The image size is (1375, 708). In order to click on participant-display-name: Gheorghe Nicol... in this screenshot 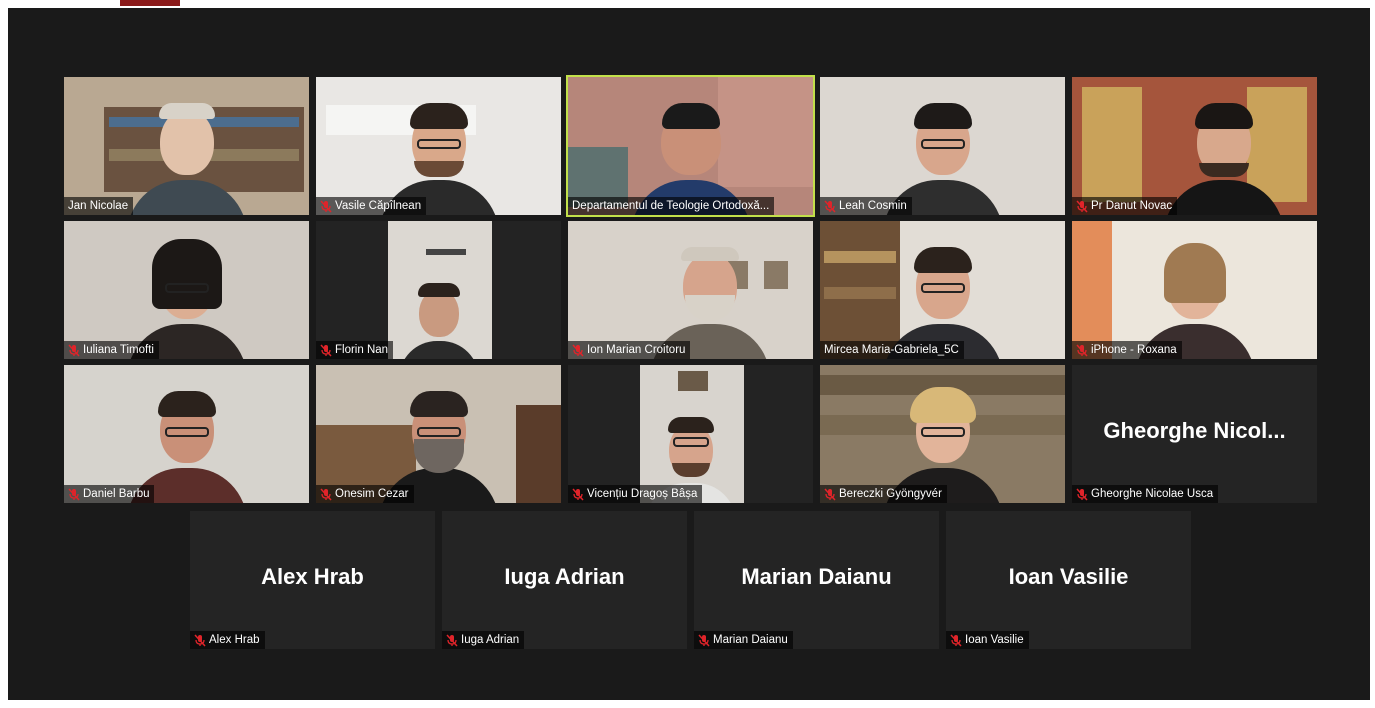, I will do `click(1194, 430)`.